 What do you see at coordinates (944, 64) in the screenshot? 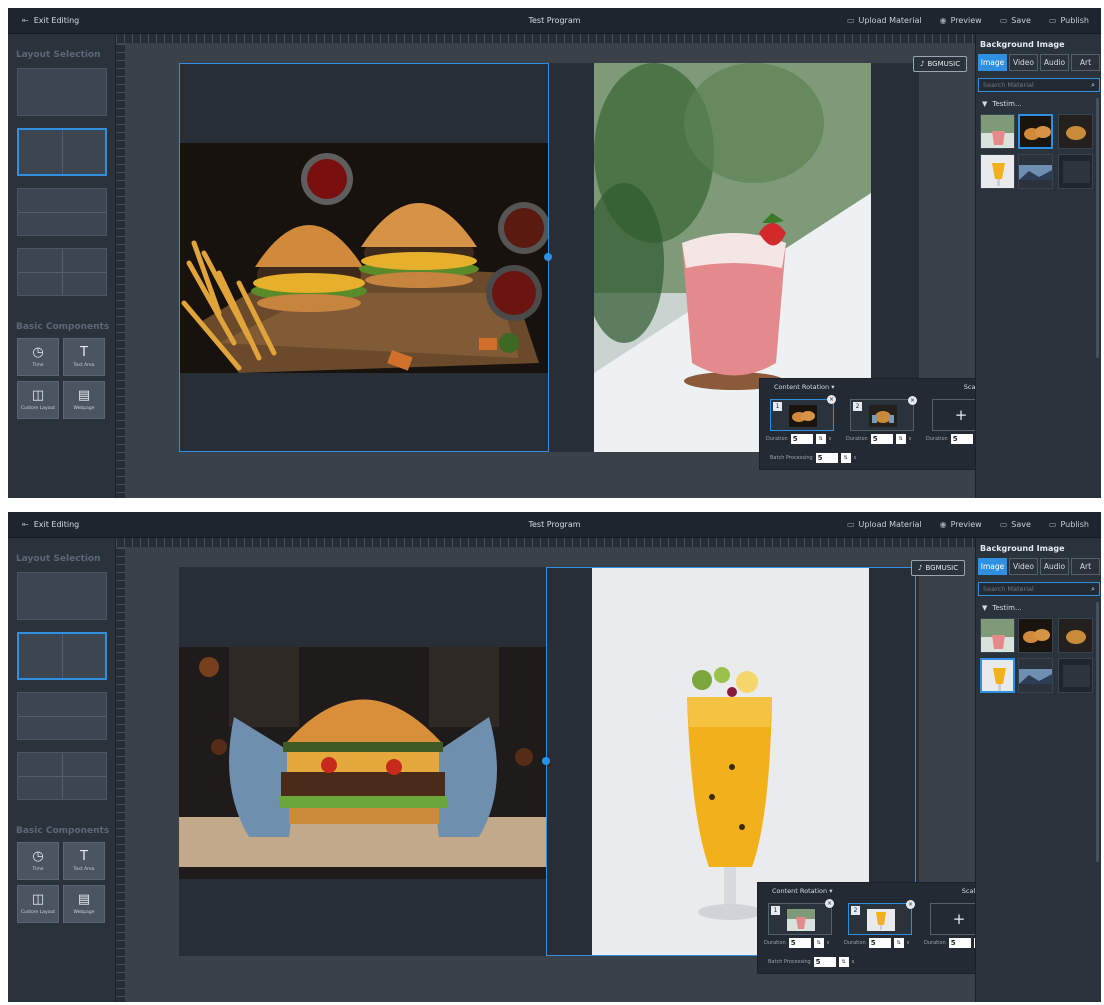
I see `bgmusic-label: BGMUSIC` at bounding box center [944, 64].